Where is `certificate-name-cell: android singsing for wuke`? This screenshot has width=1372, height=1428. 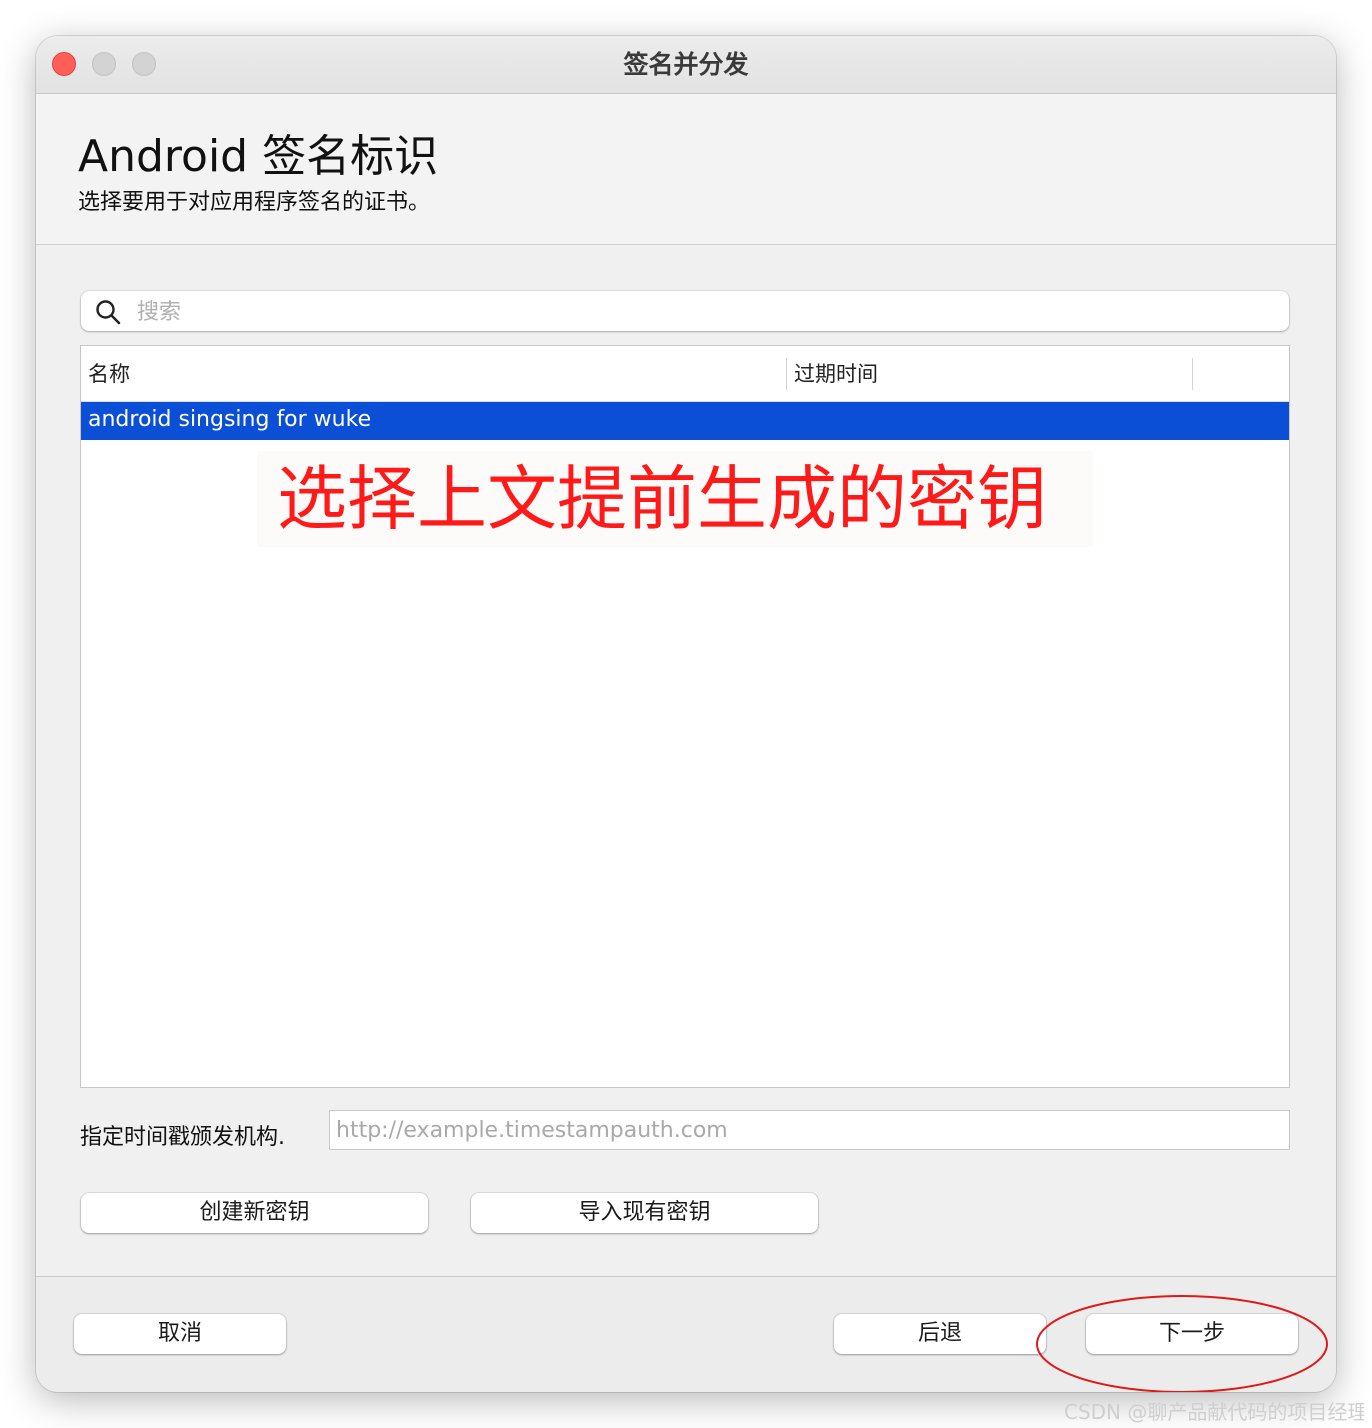
certificate-name-cell: android singsing for wuke is located at coordinates (230, 419).